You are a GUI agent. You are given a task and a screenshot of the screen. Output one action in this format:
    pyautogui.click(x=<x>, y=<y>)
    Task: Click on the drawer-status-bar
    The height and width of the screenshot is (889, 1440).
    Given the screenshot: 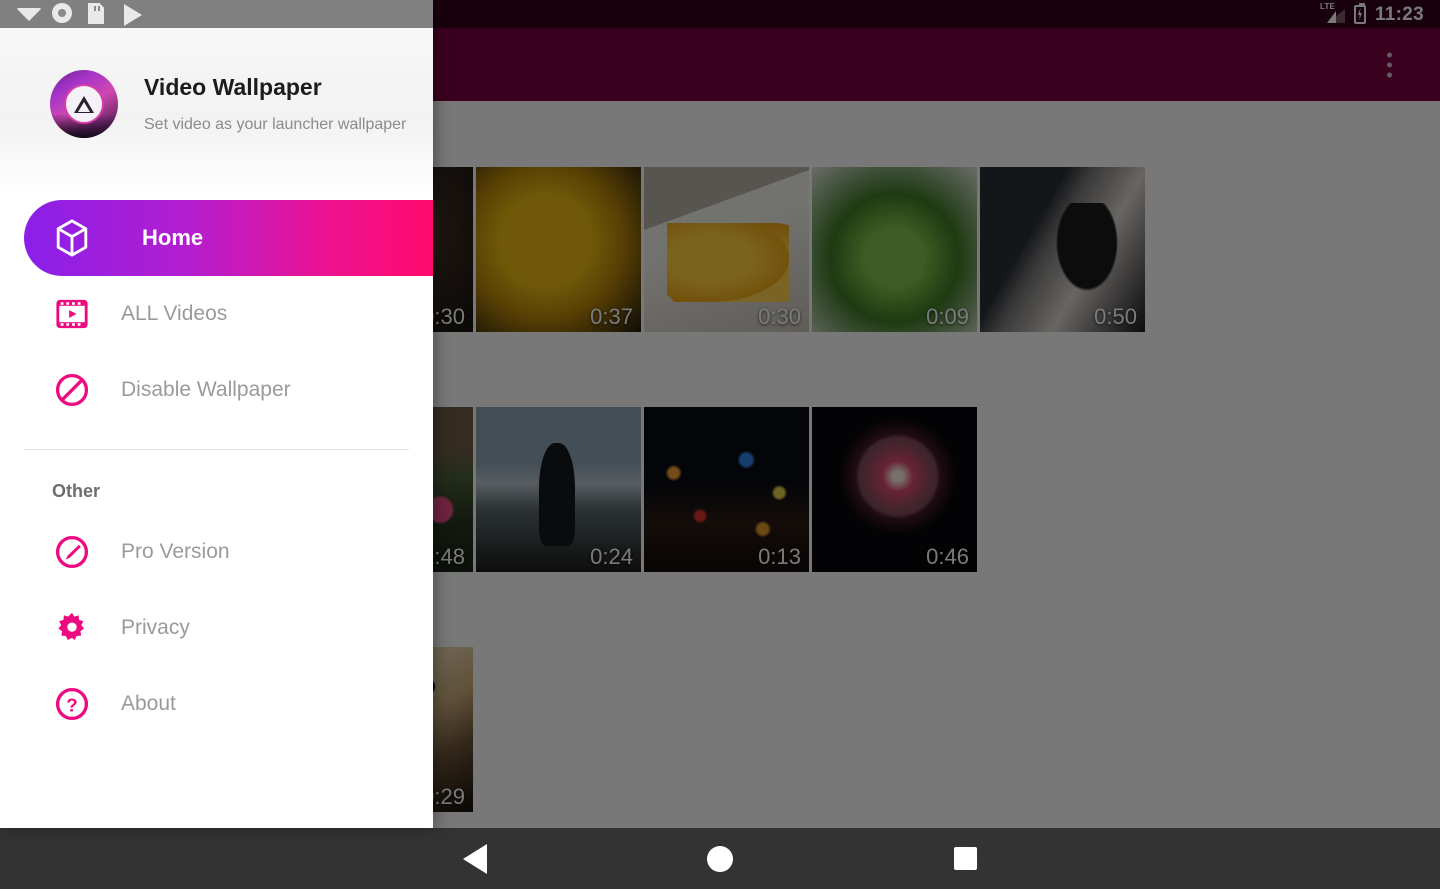 What is the action you would take?
    pyautogui.click(x=216, y=14)
    